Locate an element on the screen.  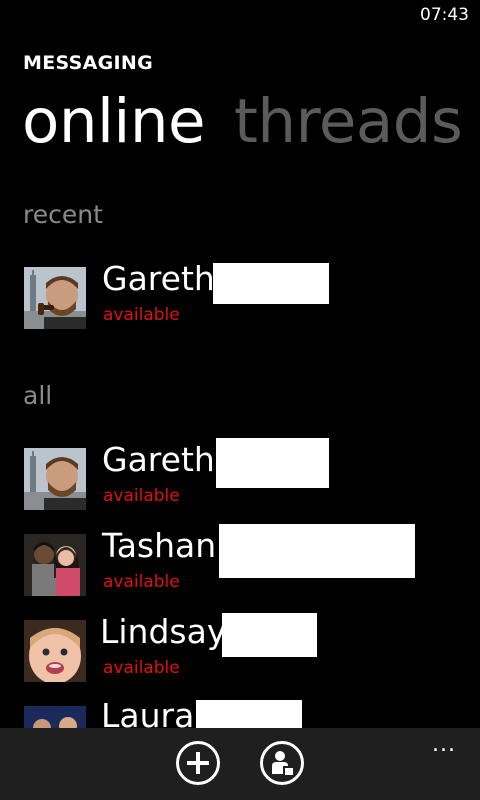
add-button is located at coordinates (198, 763).